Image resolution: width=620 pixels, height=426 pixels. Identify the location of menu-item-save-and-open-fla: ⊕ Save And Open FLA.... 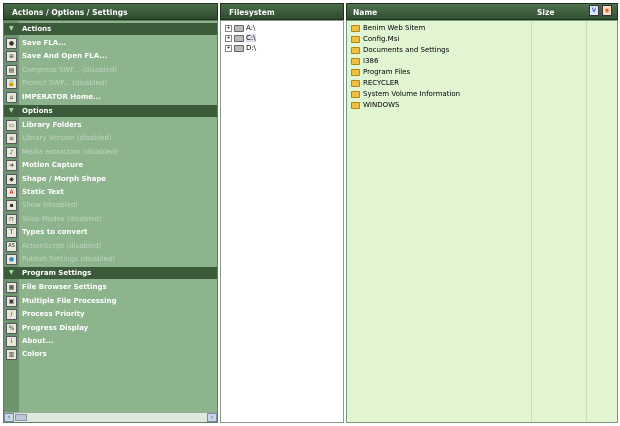
(110, 56).